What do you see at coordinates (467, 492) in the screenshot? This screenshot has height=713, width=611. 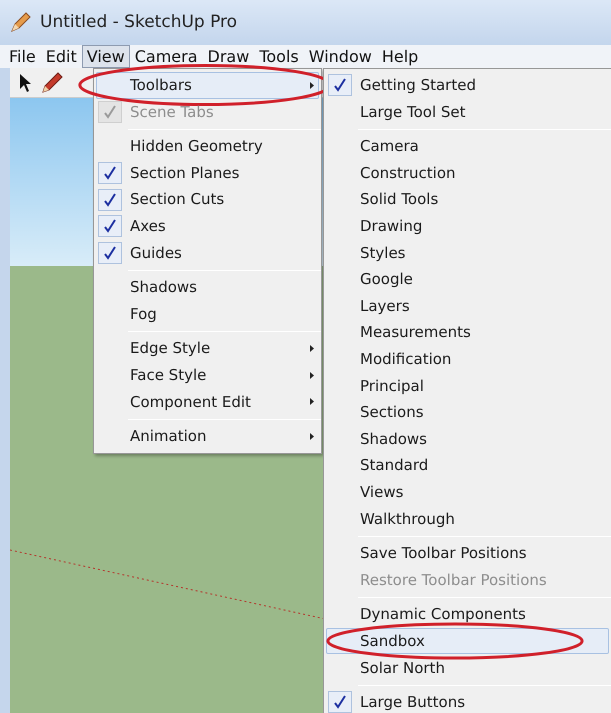 I see `menu-item: Views` at bounding box center [467, 492].